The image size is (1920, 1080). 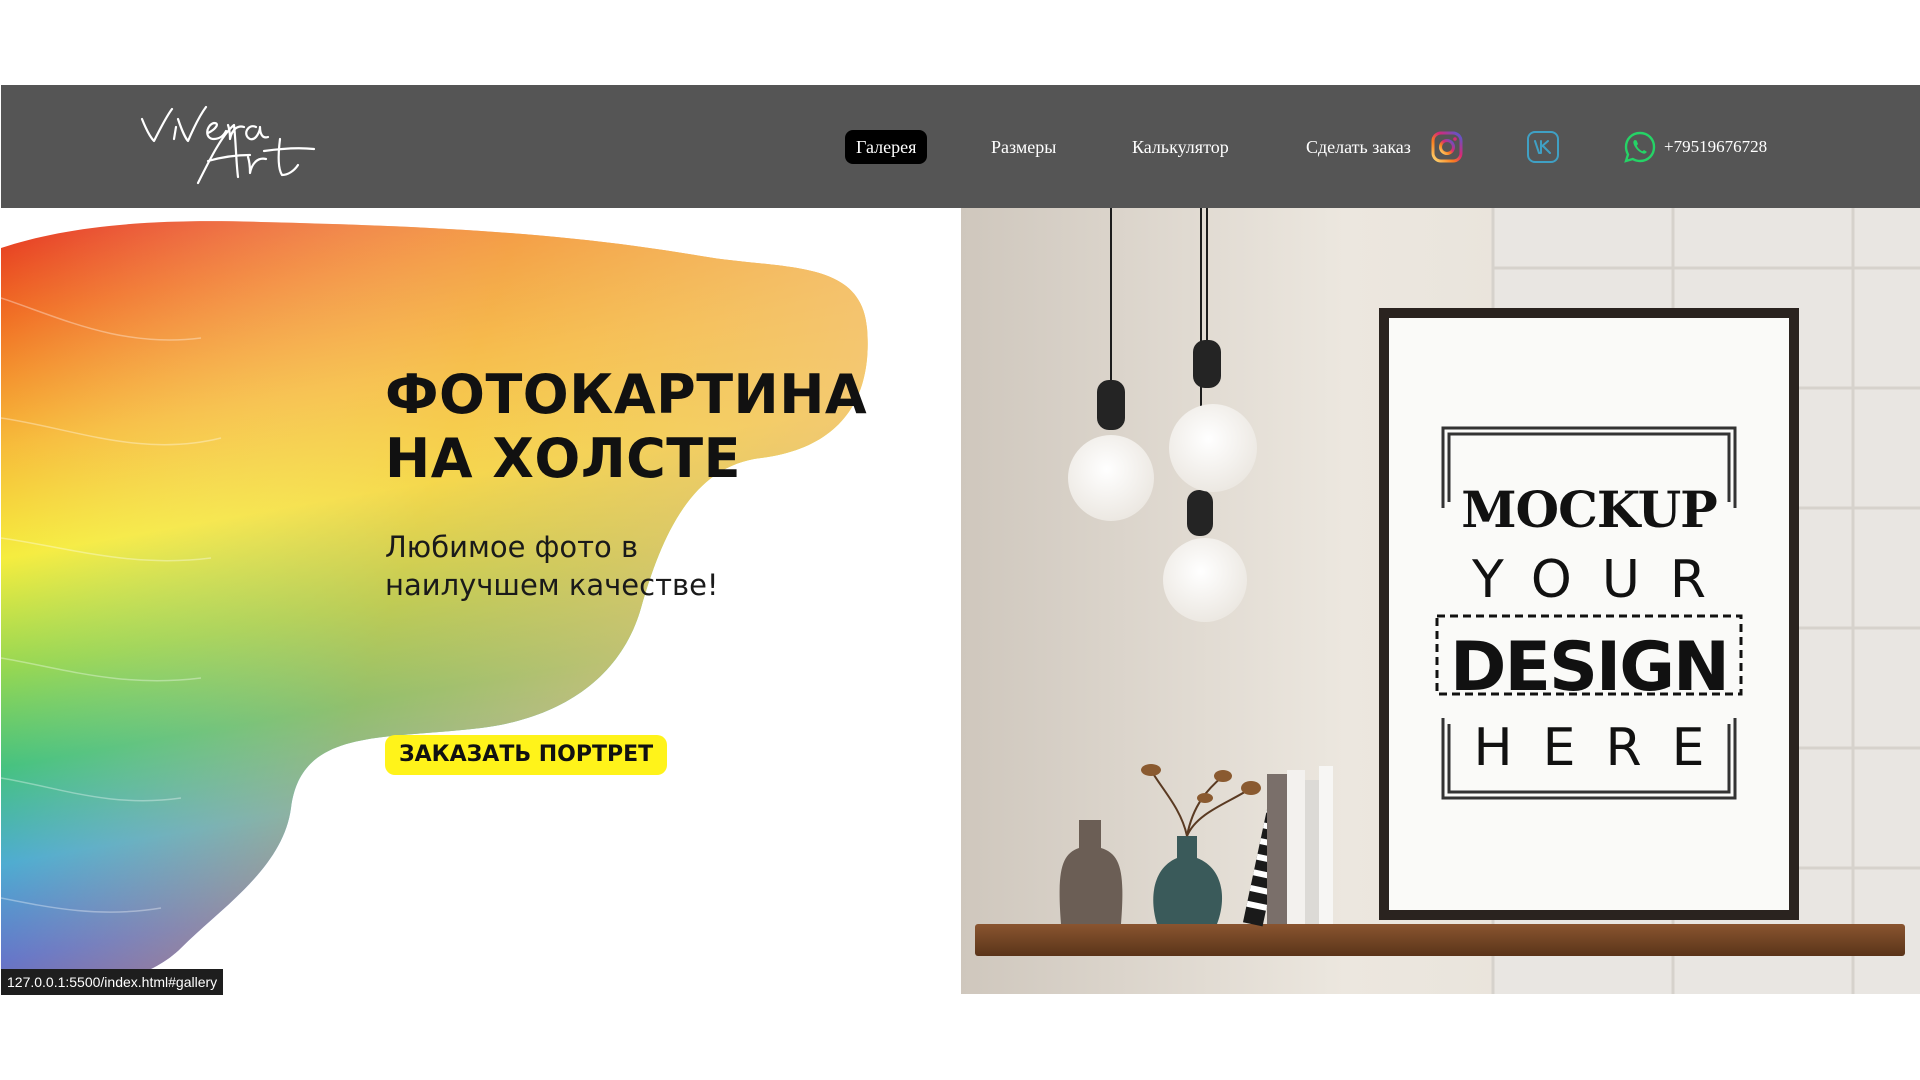 I want to click on phone-link: +79519676728, so click(x=1715, y=147).